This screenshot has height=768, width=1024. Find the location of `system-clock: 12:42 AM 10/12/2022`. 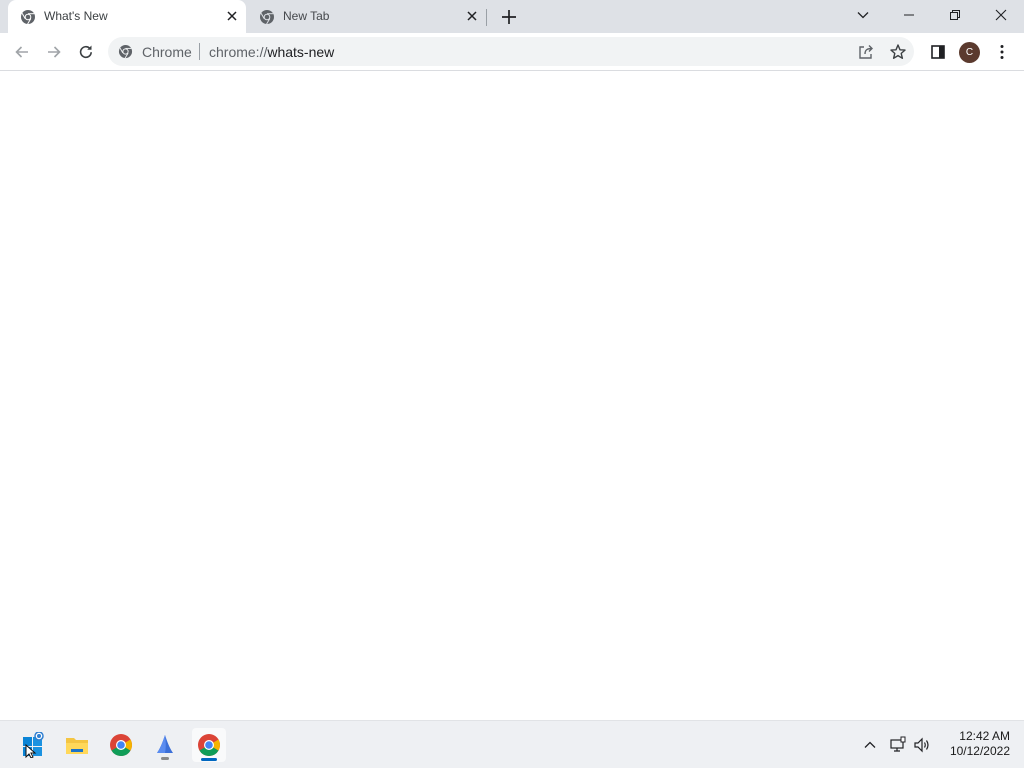

system-clock: 12:42 AM 10/12/2022 is located at coordinates (975, 744).